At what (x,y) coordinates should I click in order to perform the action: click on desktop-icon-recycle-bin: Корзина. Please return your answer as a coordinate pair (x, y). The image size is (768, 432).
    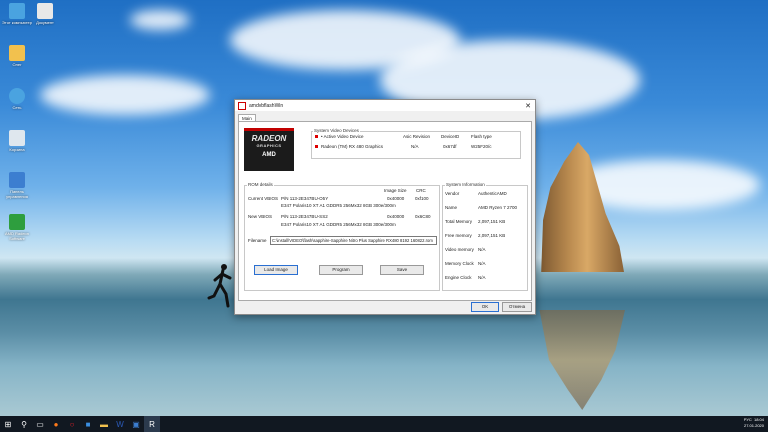
    Looking at the image, I should click on (17, 141).